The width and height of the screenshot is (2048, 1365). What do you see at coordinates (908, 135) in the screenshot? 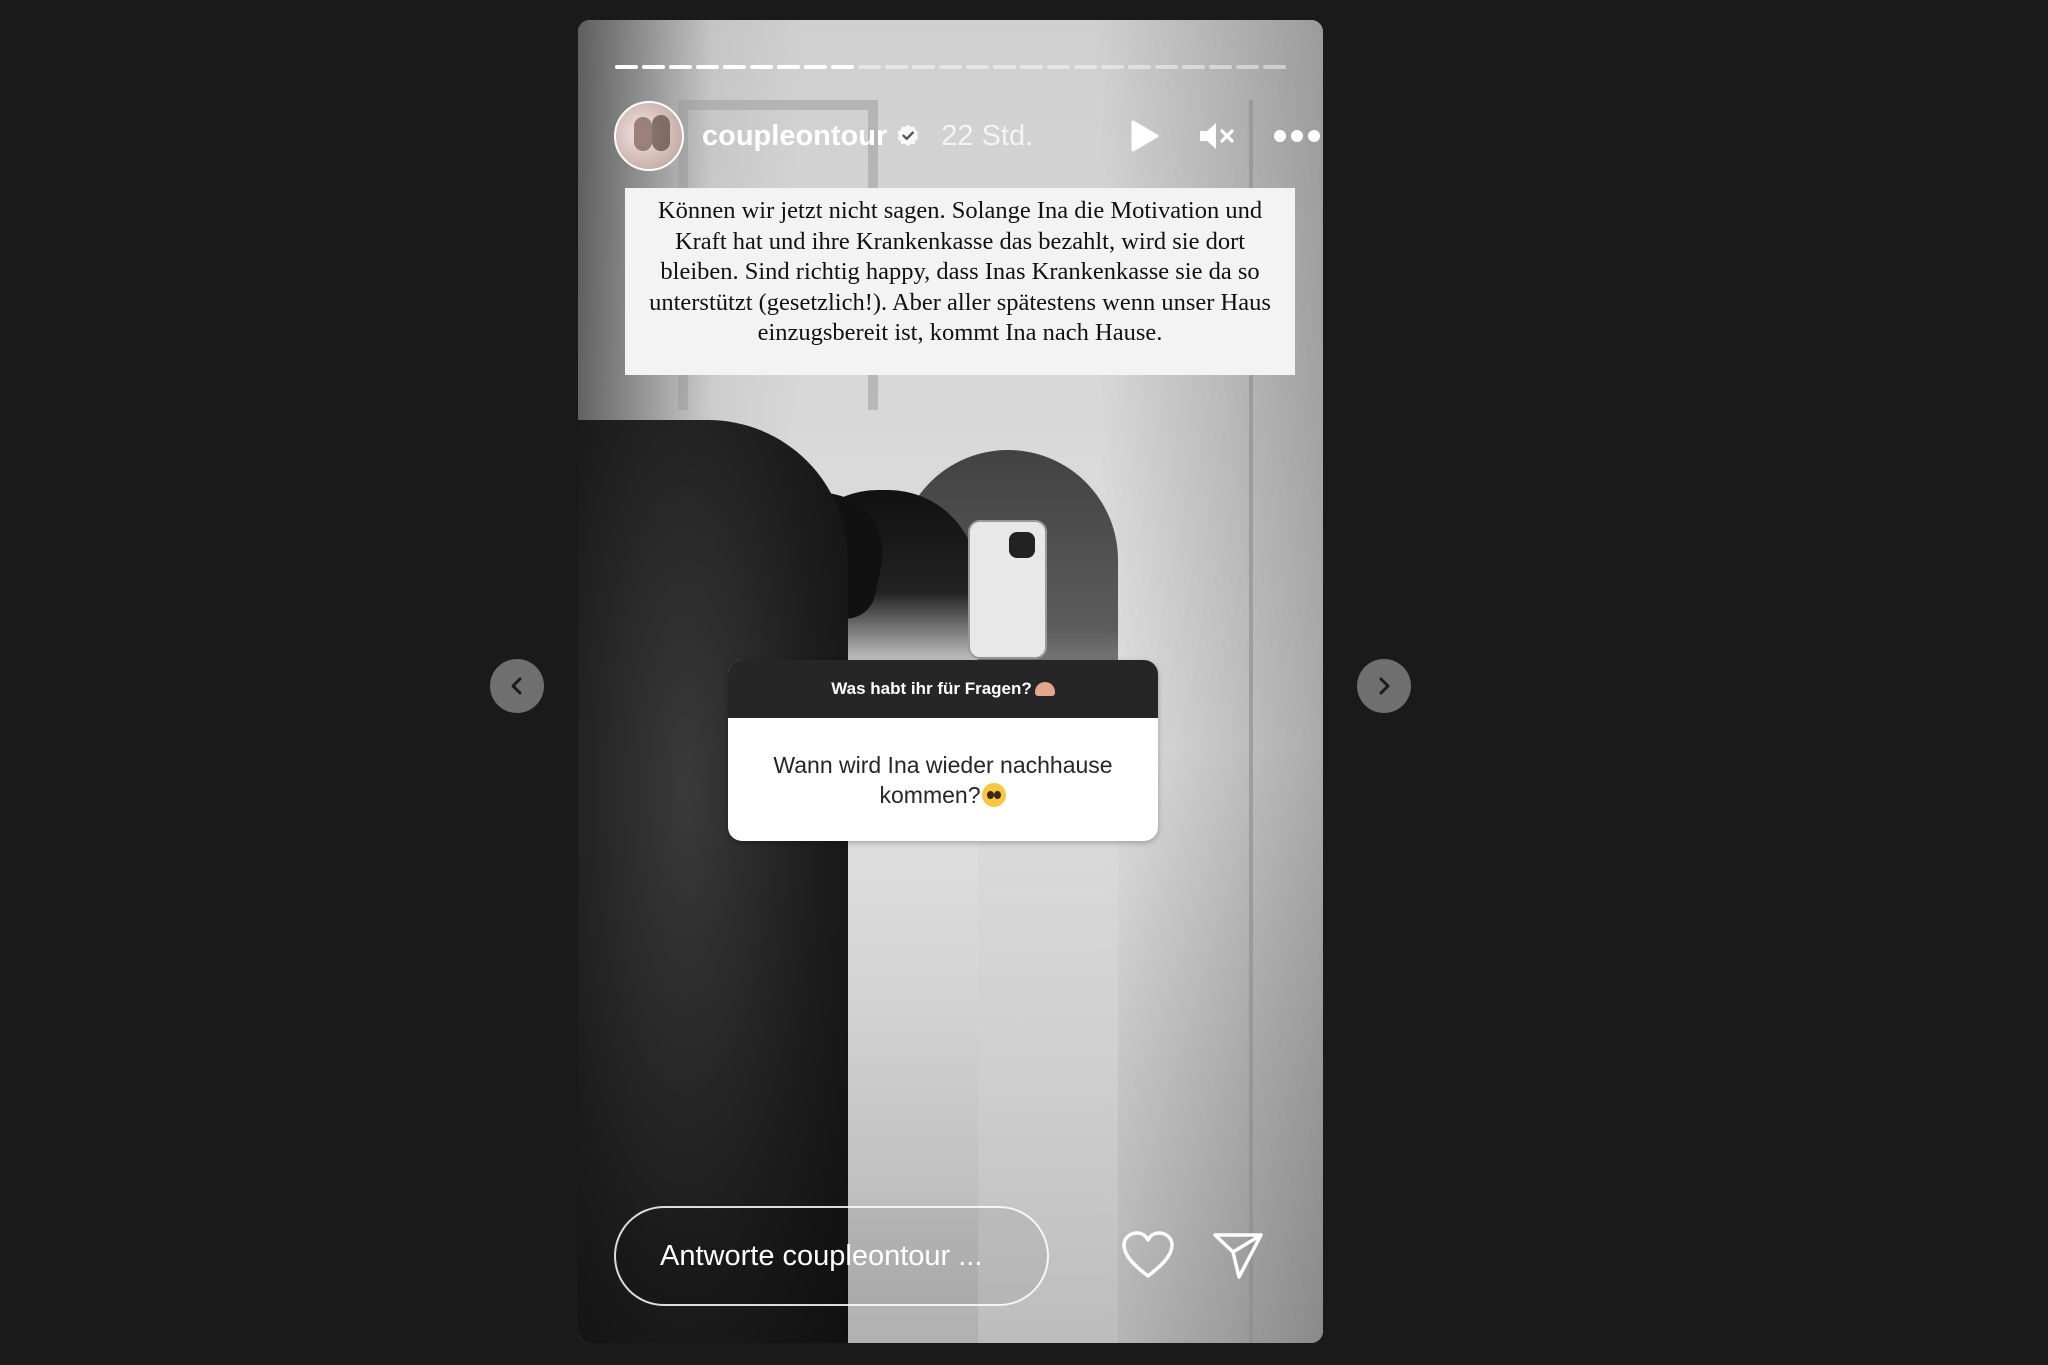
I see `verified-badge-icon` at bounding box center [908, 135].